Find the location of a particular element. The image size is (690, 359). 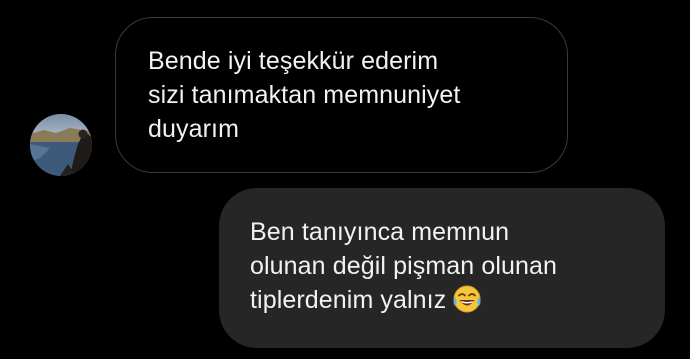

profile-photo is located at coordinates (61, 145).